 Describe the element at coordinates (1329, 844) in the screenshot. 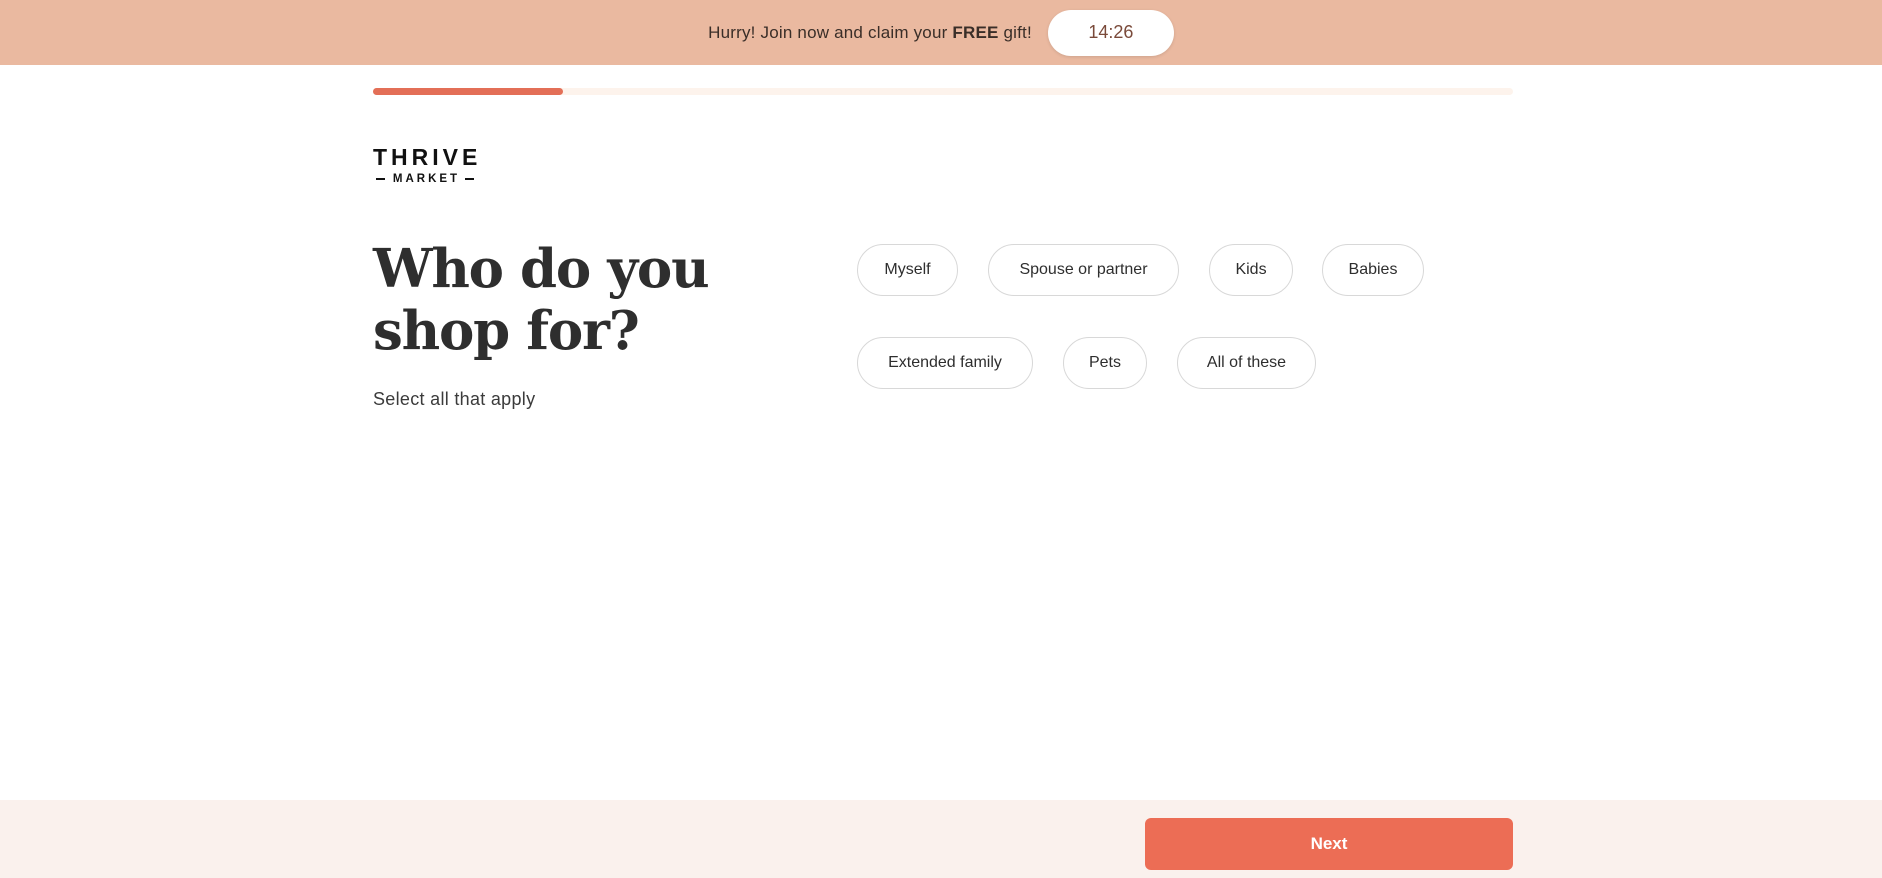

I see `next-button: Next` at that location.